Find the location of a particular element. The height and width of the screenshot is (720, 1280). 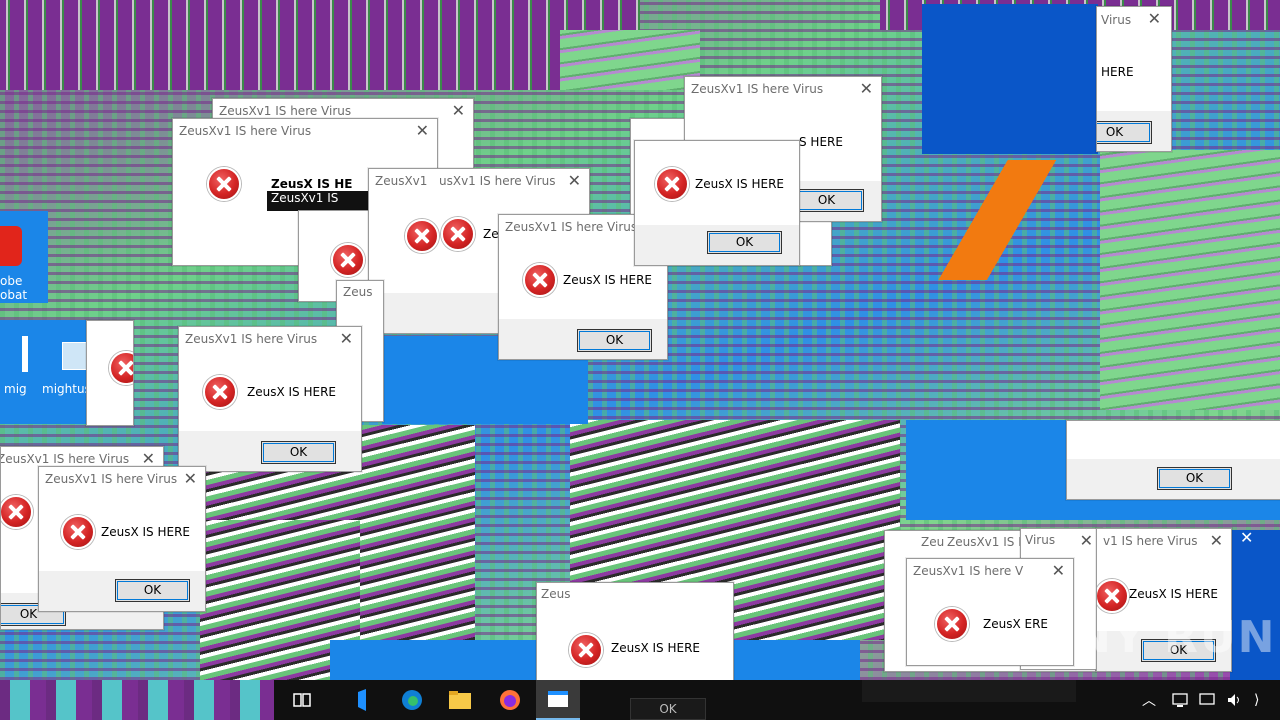

dialog-message: ZeusX IS HE is located at coordinates (312, 184).